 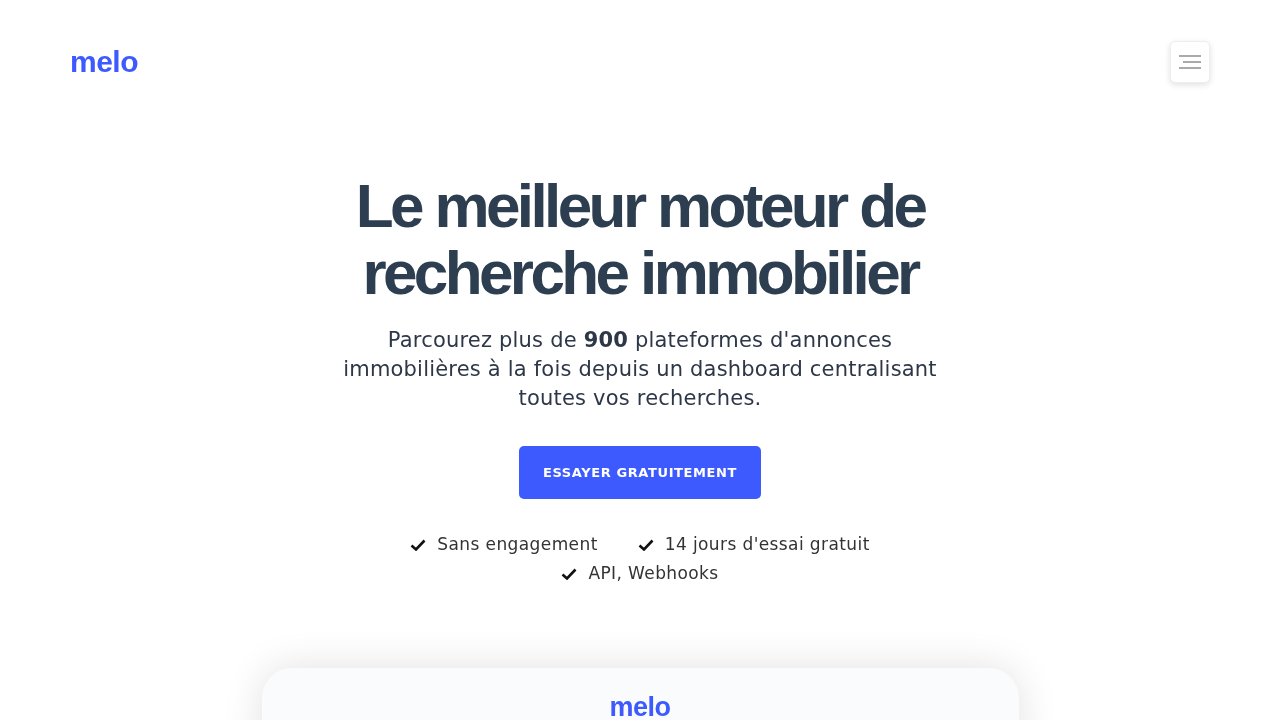 I want to click on try-free-button: ESSAYER GRATUITEMENT, so click(x=640, y=472).